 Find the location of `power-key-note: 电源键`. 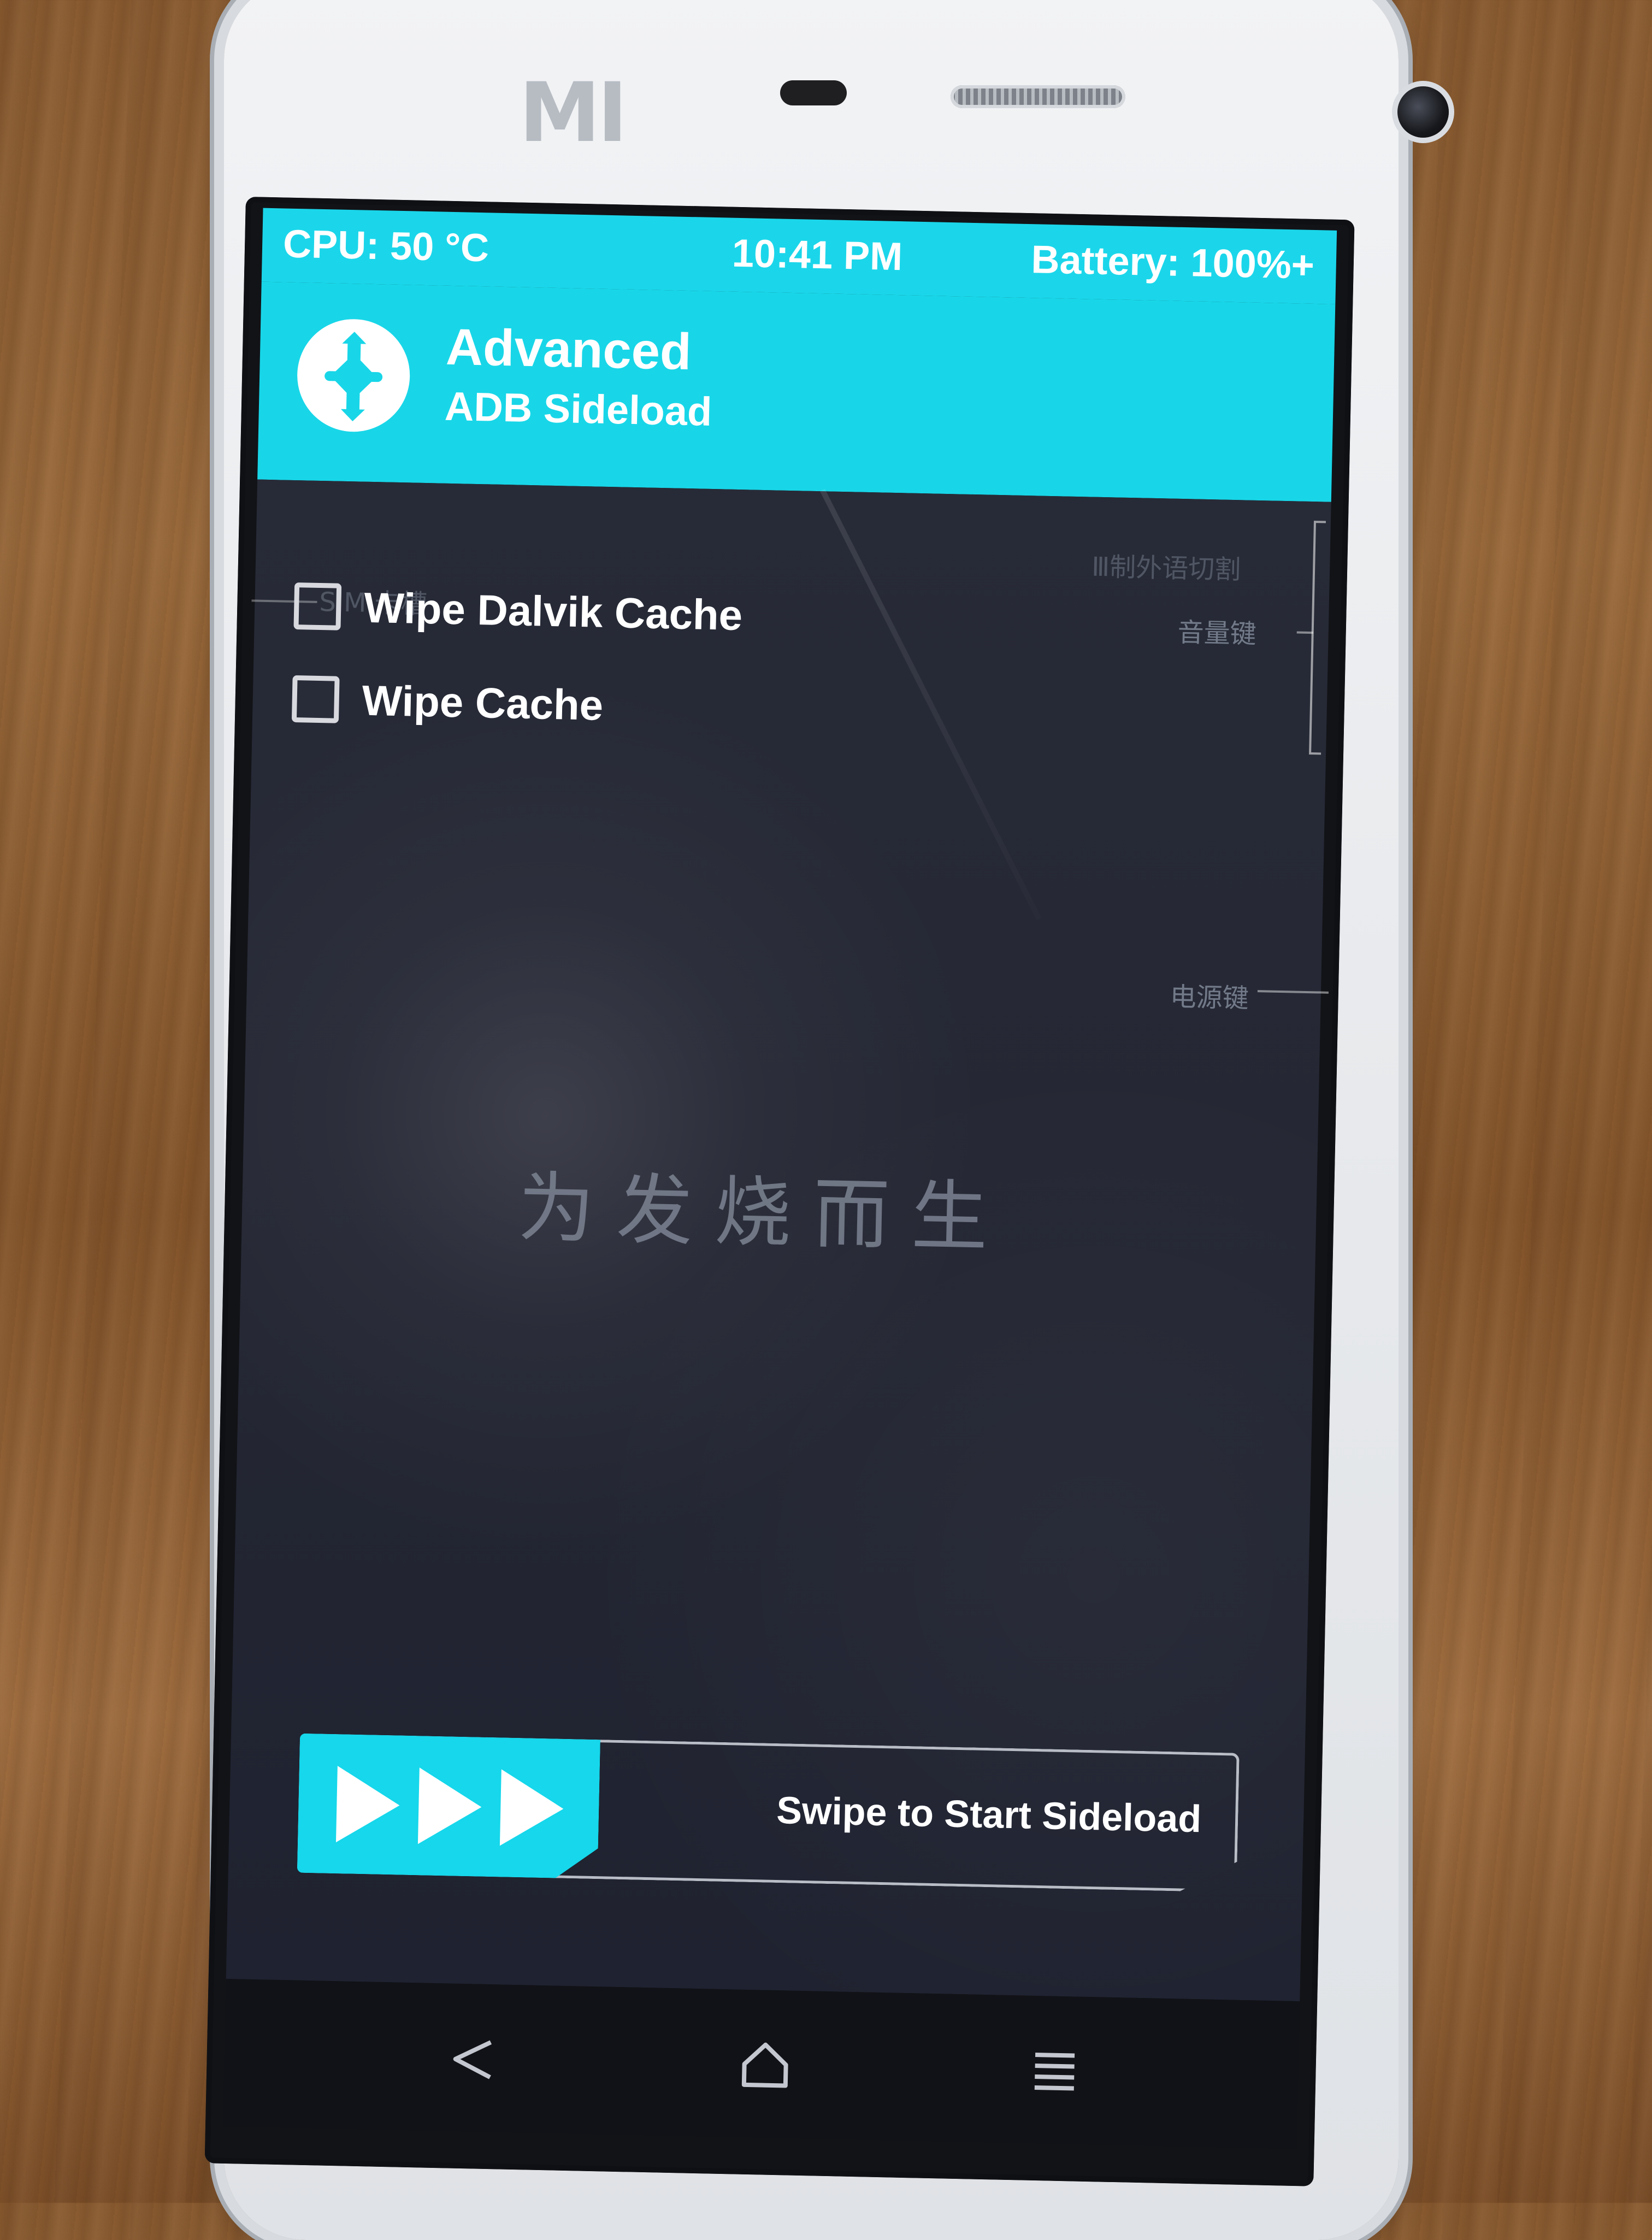

power-key-note: 电源键 is located at coordinates (1209, 998).